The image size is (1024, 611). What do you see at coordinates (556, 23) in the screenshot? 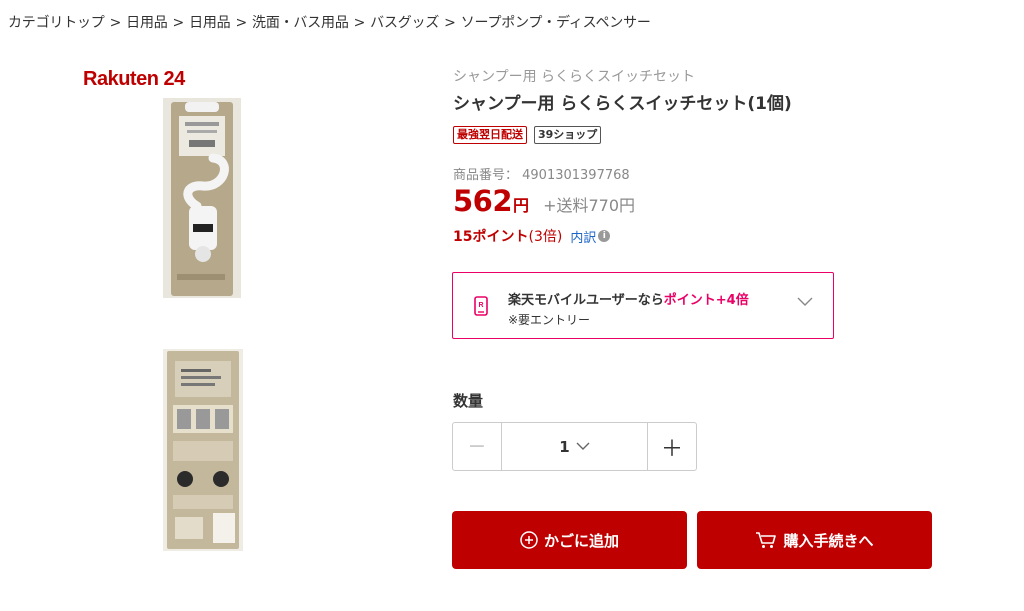
I see `breadcrumb-item-soap-pump: ソープポンプ・ディスペンサー` at bounding box center [556, 23].